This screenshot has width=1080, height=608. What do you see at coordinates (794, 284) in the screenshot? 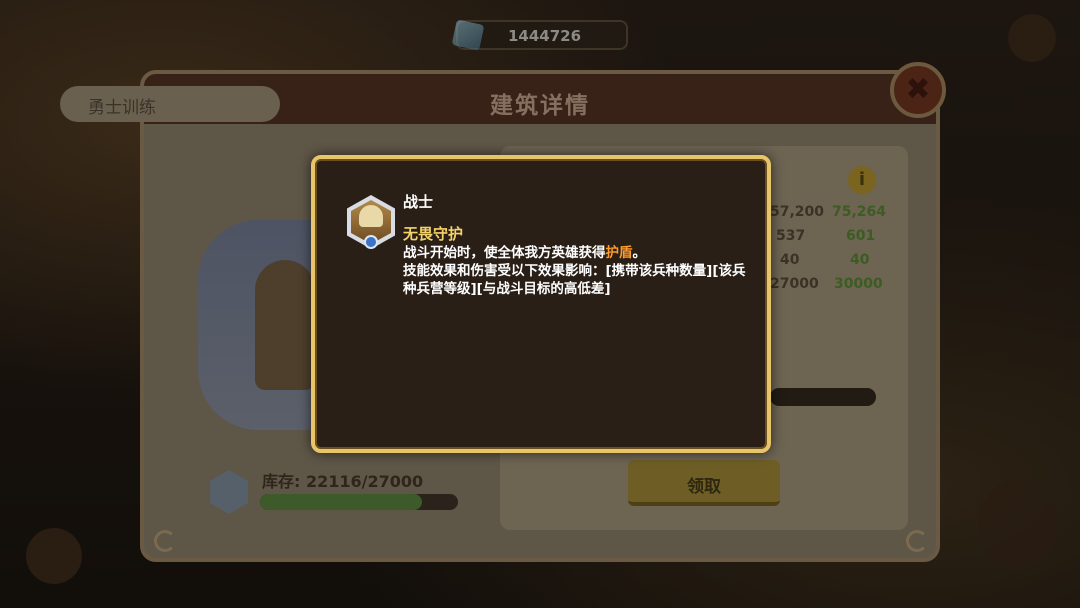
I see `stat-old-value: 27000` at bounding box center [794, 284].